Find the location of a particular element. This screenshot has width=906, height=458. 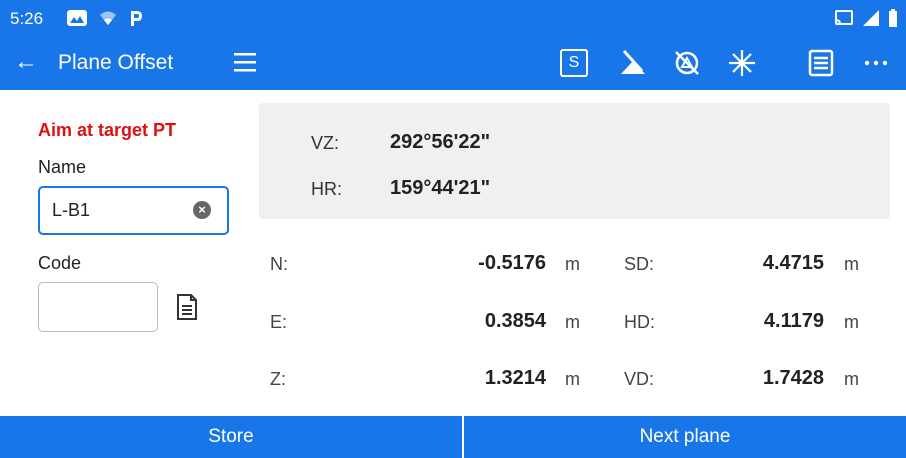

code-input is located at coordinates (98, 307).